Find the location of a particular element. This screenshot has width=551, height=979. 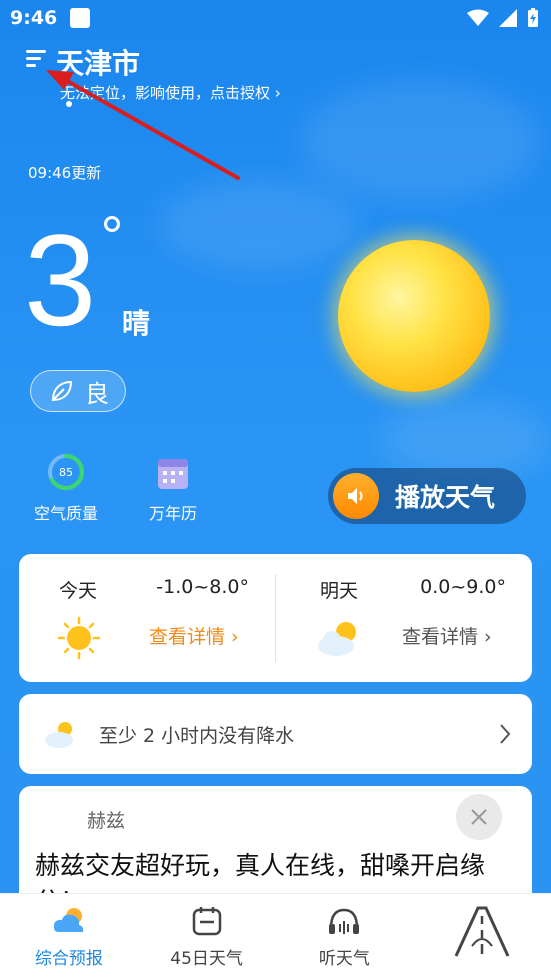

air-quality-button: 85 空气质量 is located at coordinates (66, 488).